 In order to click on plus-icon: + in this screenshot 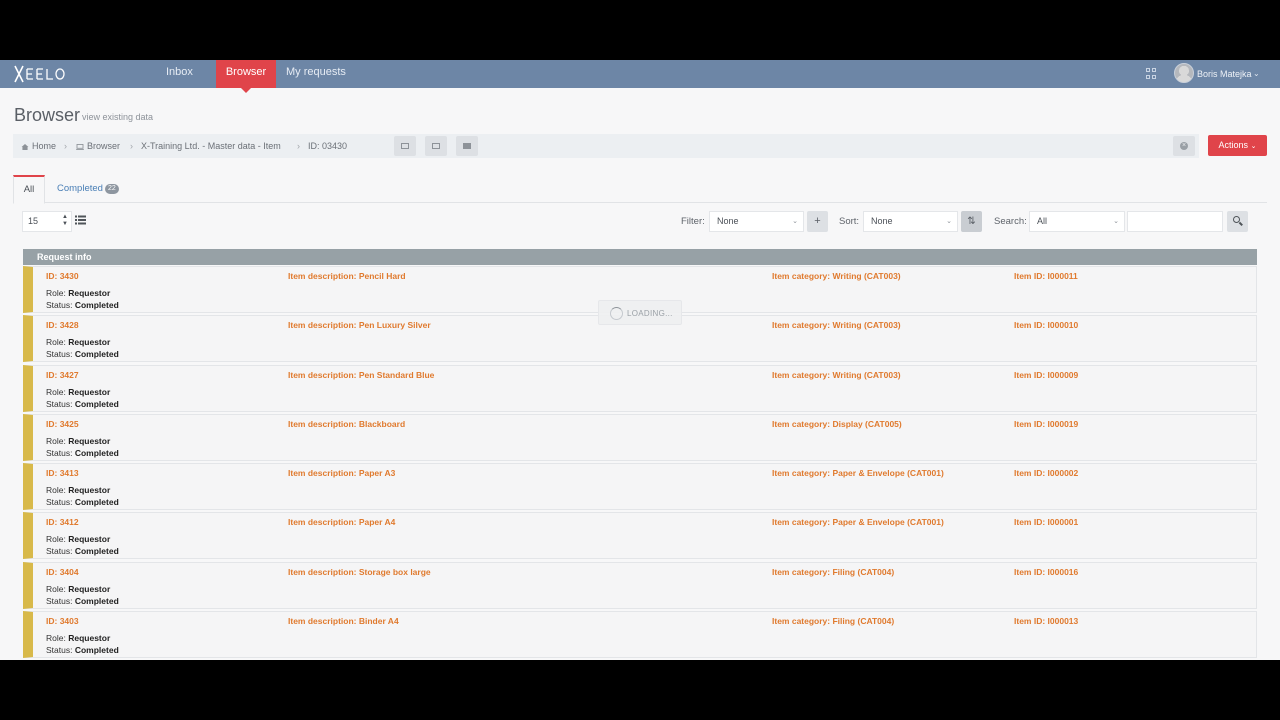, I will do `click(817, 221)`.